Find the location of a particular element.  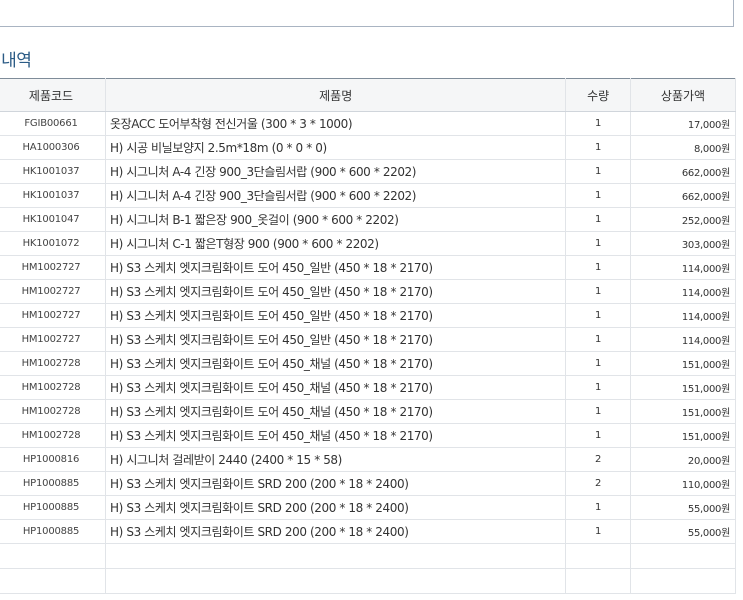

top-panel is located at coordinates (367, 13).